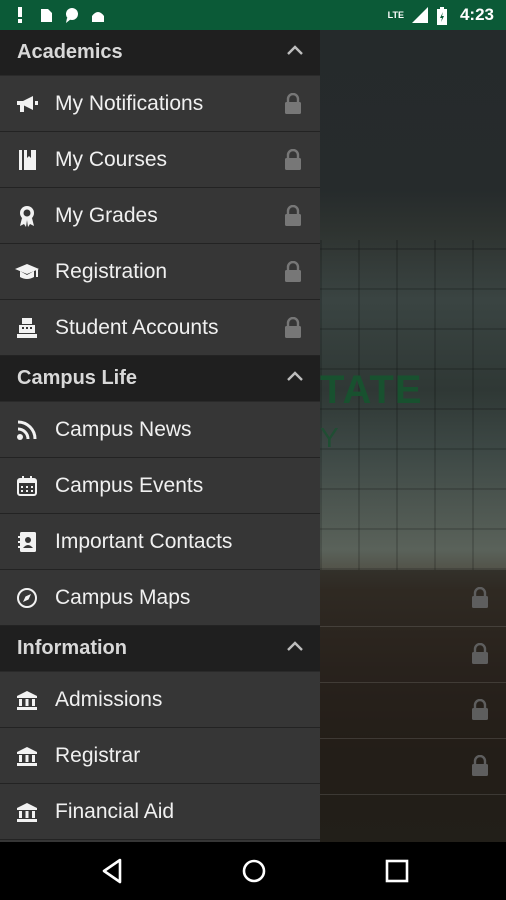 This screenshot has height=900, width=506. What do you see at coordinates (27, 216) in the screenshot?
I see `award-icon` at bounding box center [27, 216].